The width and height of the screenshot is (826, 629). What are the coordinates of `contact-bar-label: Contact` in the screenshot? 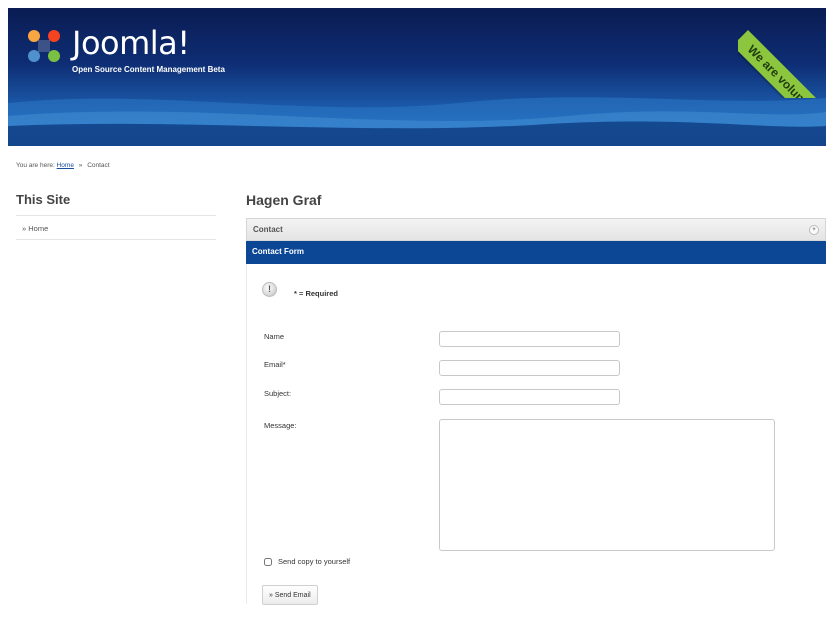 It's located at (268, 229).